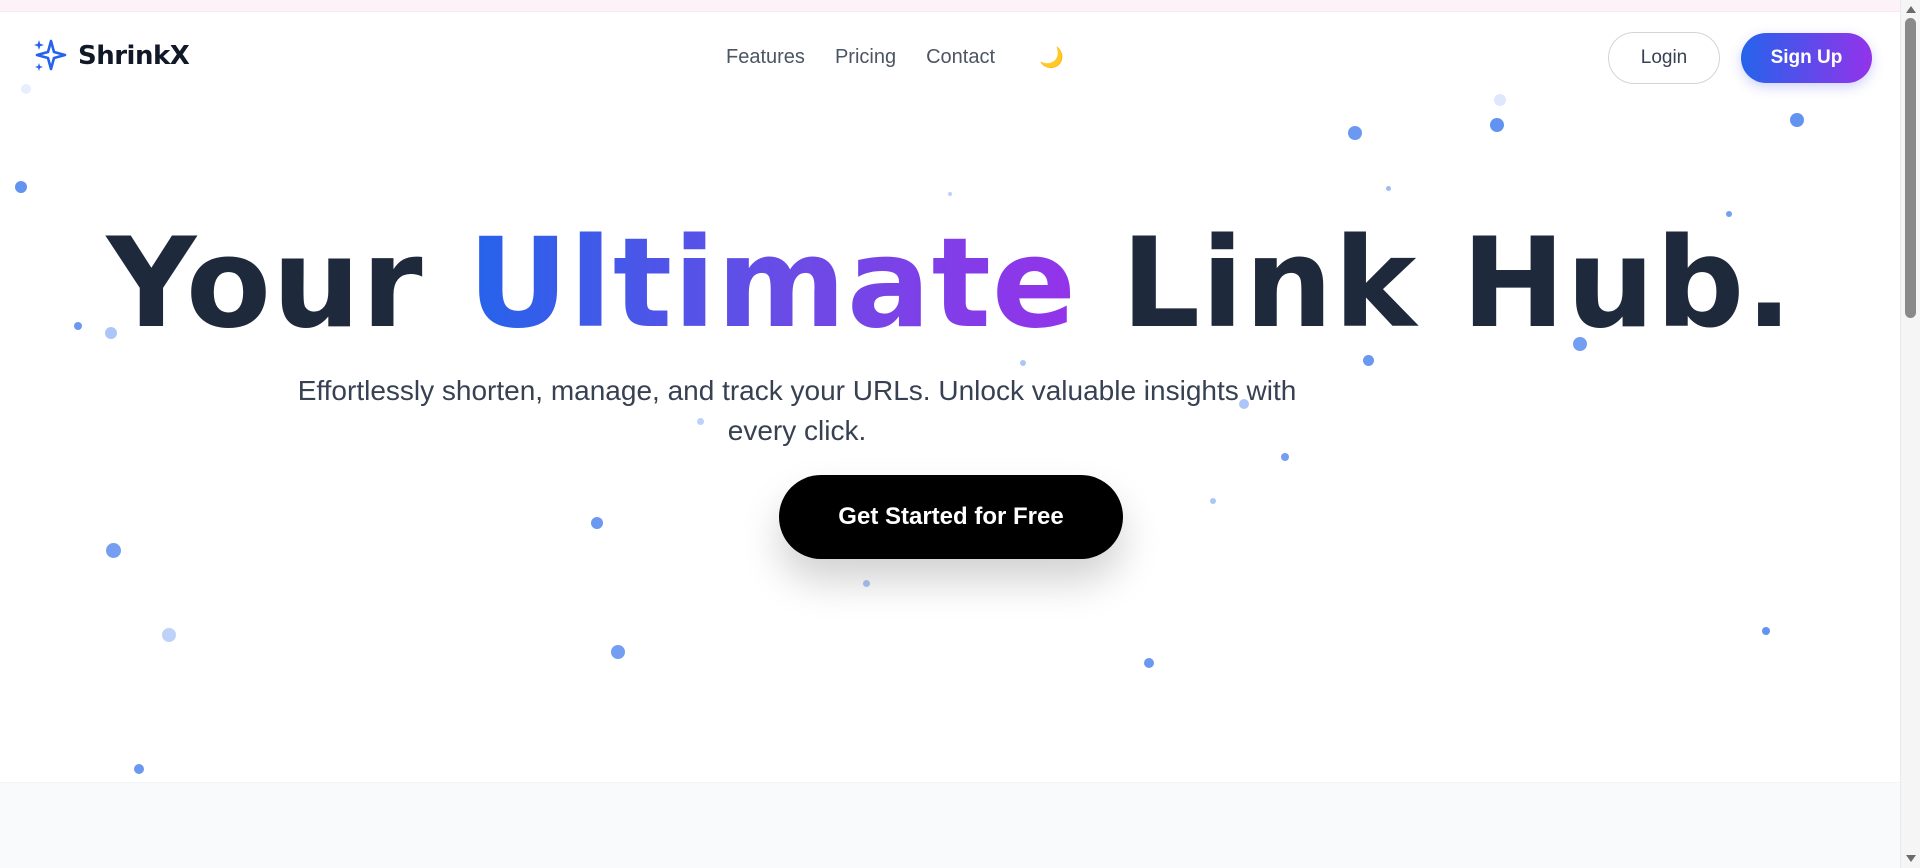 The height and width of the screenshot is (868, 1920). What do you see at coordinates (1664, 58) in the screenshot?
I see `login-button: Login` at bounding box center [1664, 58].